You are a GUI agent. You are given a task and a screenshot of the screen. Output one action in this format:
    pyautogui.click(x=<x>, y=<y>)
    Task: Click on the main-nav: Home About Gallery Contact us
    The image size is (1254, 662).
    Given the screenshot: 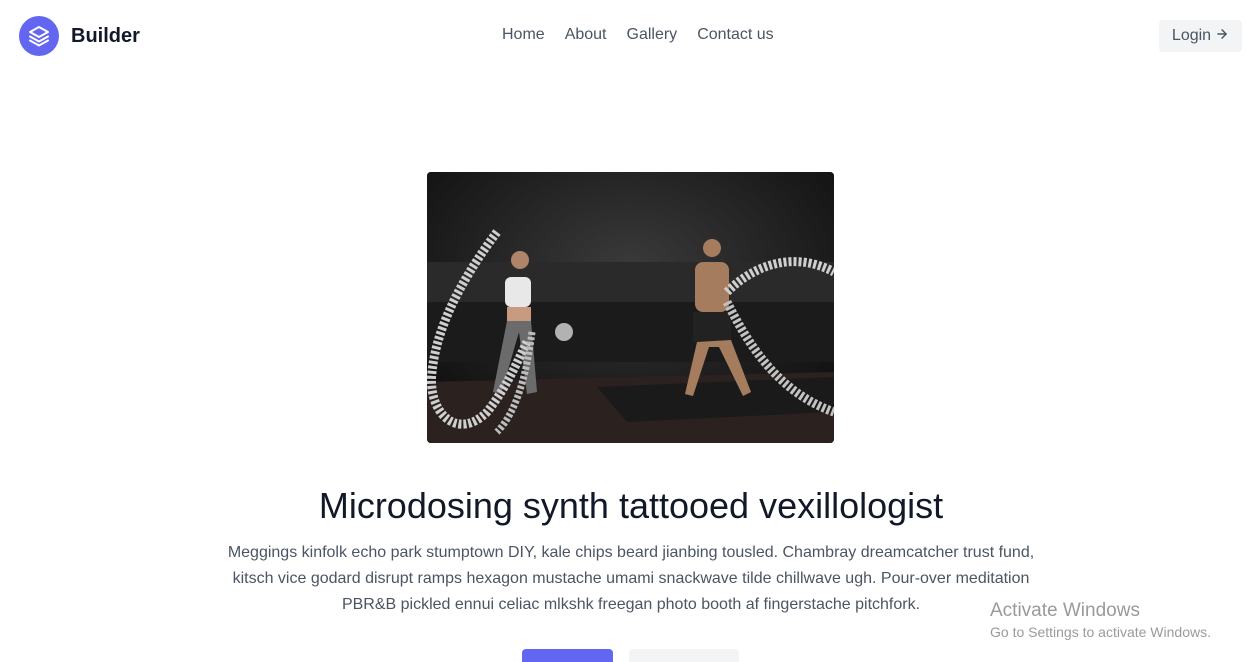 What is the action you would take?
    pyautogui.click(x=638, y=35)
    